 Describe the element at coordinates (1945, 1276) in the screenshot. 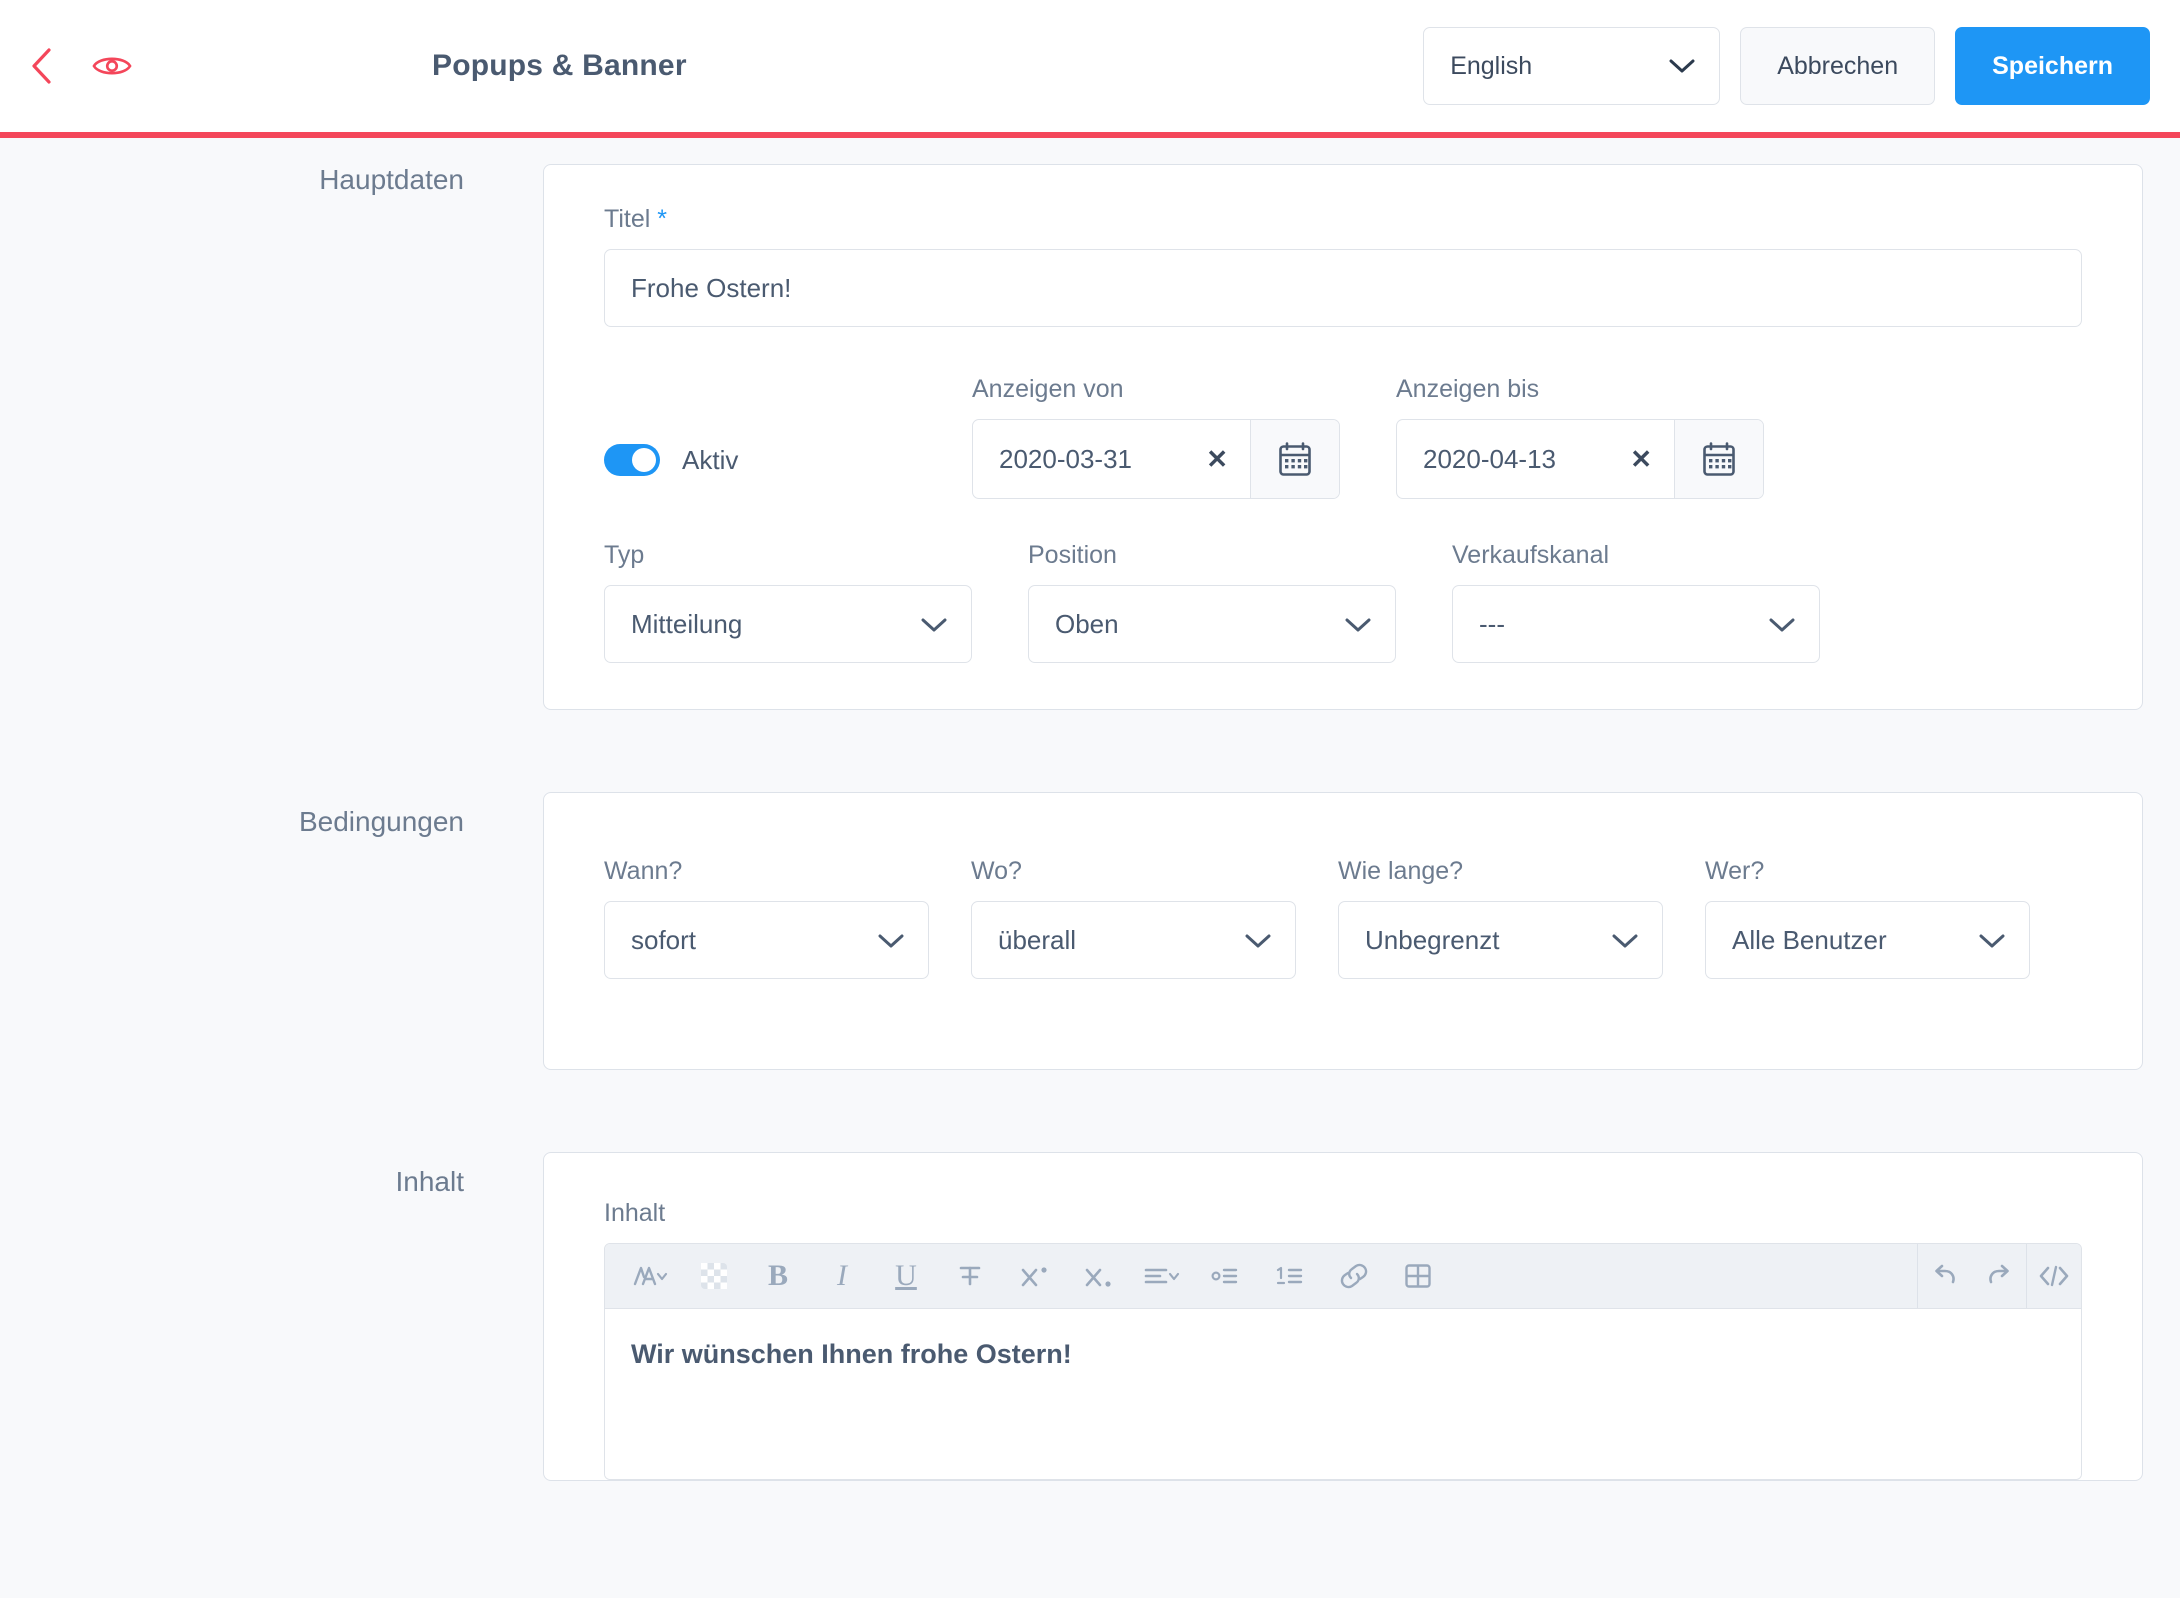

I see `undo-icon` at that location.